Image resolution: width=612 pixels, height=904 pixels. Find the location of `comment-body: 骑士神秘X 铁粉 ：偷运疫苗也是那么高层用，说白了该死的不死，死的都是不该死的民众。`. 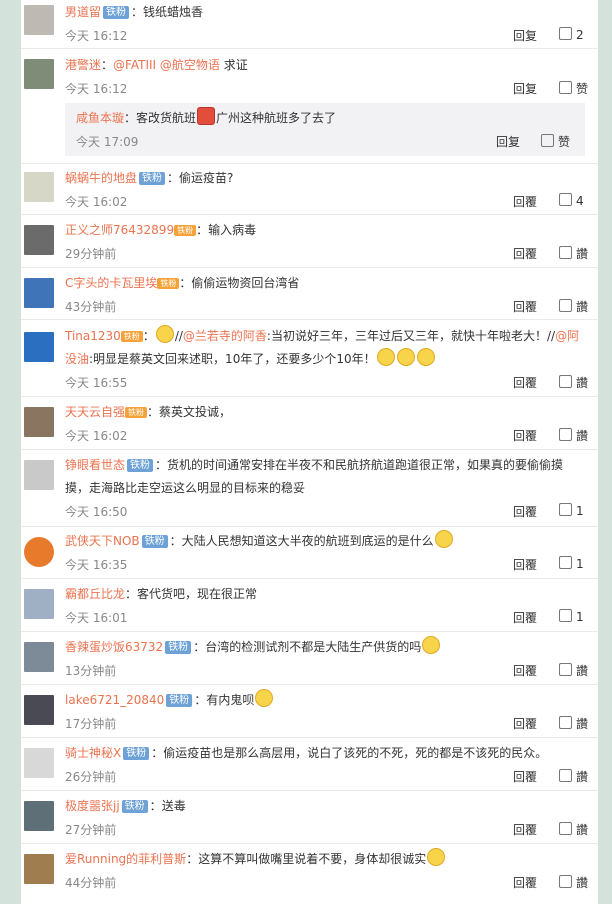

comment-body: 骑士神秘X 铁粉 ：偷运疫苗也是那么高层用，说白了该死的不死，死的都是不该死的民众。 is located at coordinates (306, 753).